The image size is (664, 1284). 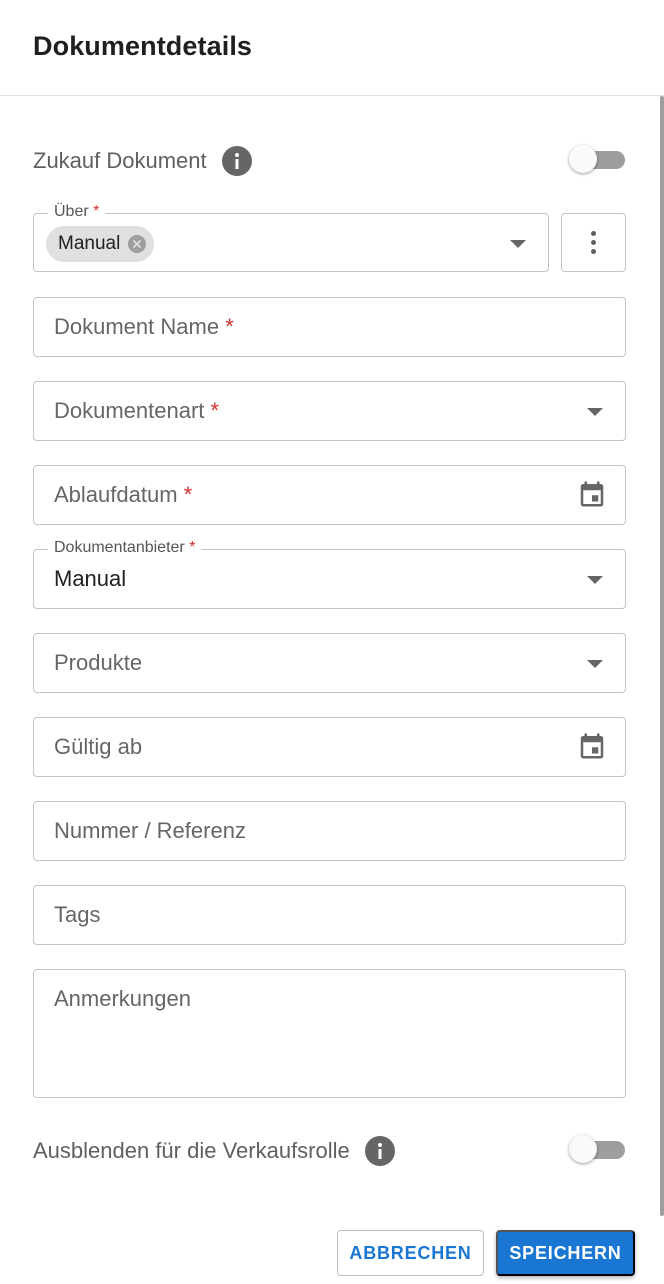 I want to click on more-vert-icon, so click(x=593, y=233).